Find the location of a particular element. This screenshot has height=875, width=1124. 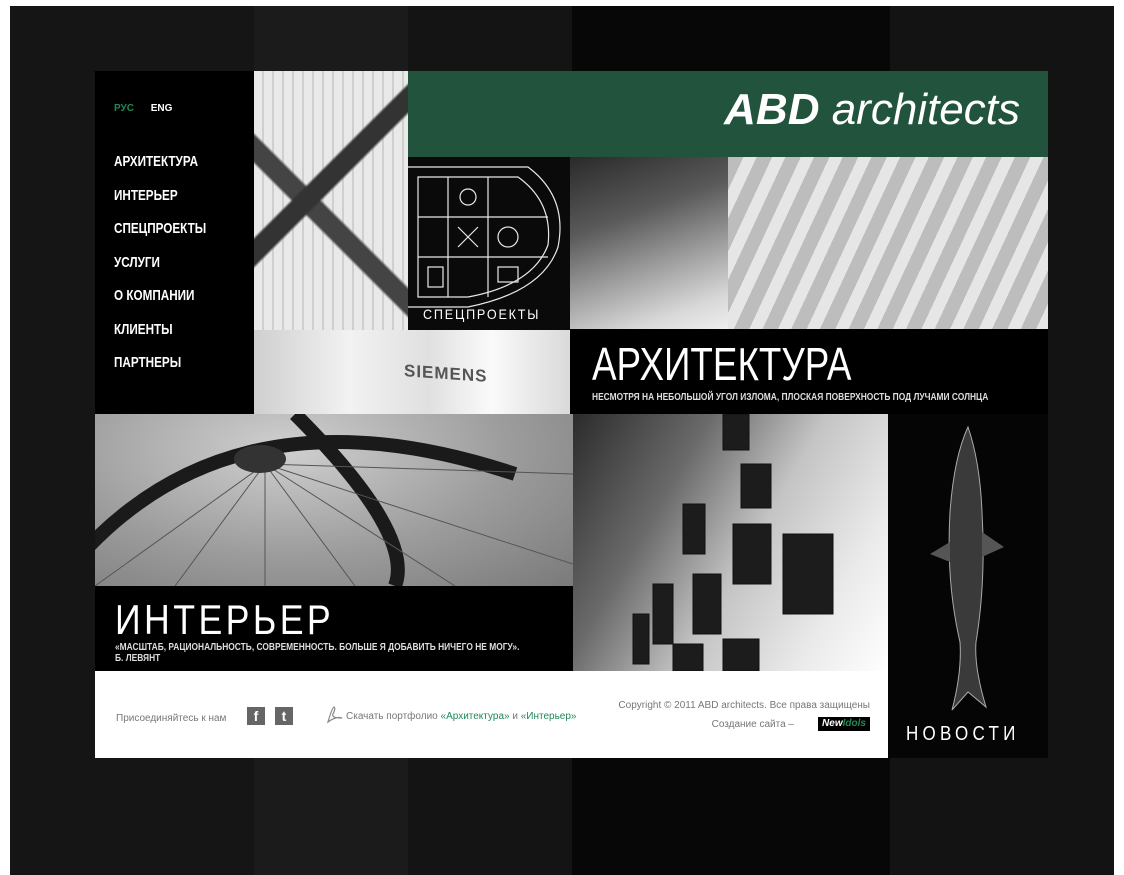

nav-item-architecture: АРХИТЕКТУРА is located at coordinates (160, 162).